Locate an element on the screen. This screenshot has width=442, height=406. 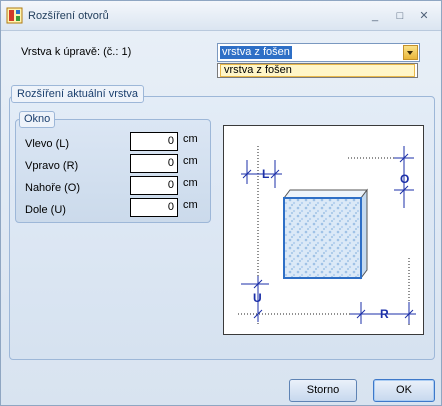
label-left-L: L is located at coordinates (265, 174).